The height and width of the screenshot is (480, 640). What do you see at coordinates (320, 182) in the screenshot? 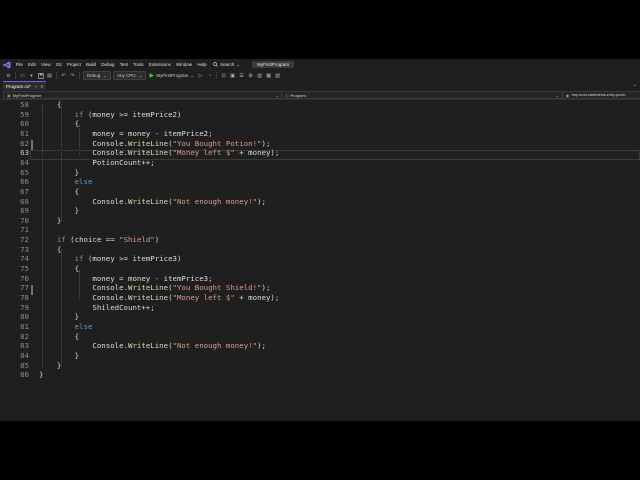
I see `code-line: 66 else` at bounding box center [320, 182].